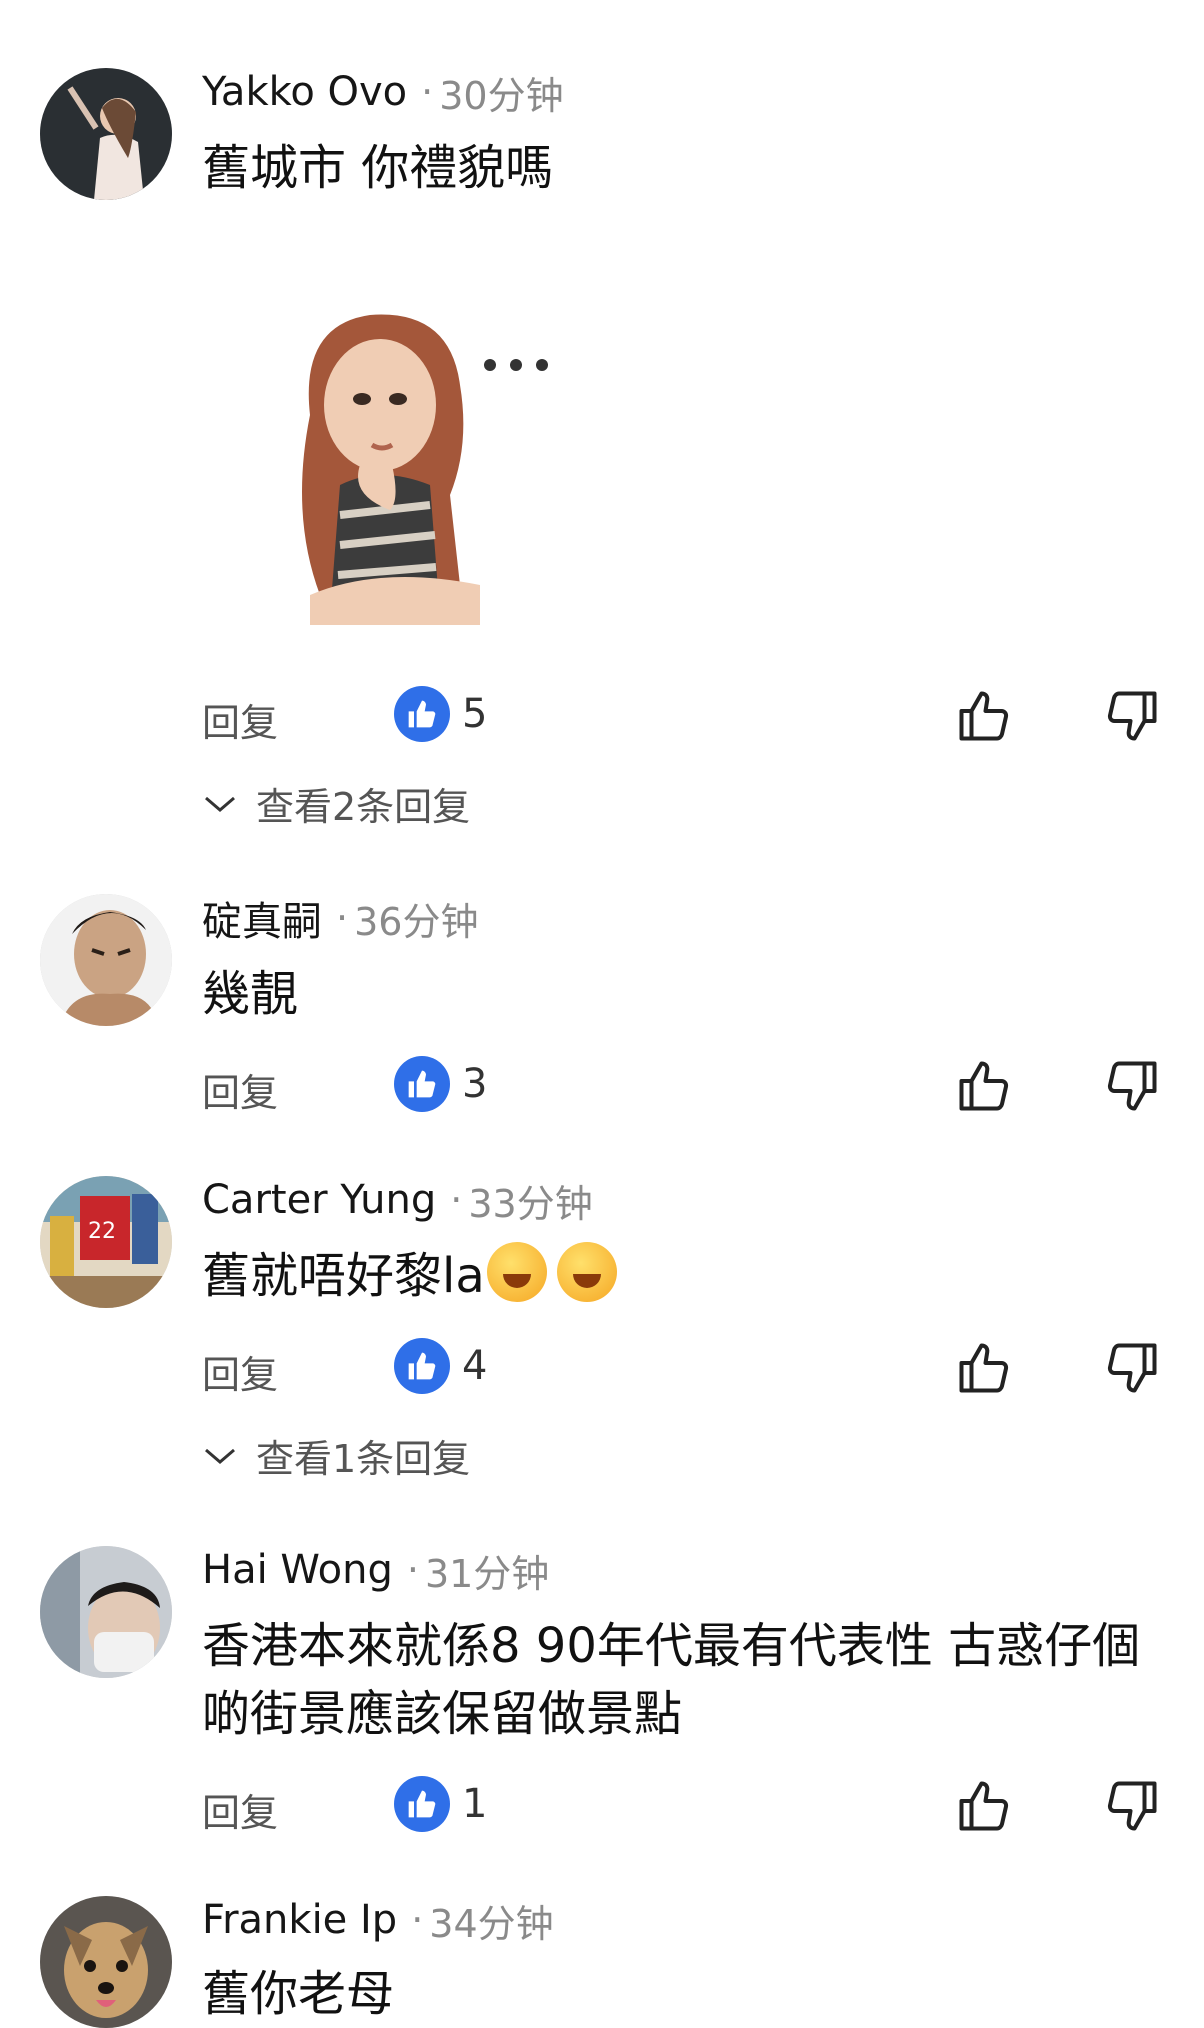 The height and width of the screenshot is (2028, 1204). Describe the element at coordinates (102, 1231) in the screenshot. I see `svg-text: 22` at that location.